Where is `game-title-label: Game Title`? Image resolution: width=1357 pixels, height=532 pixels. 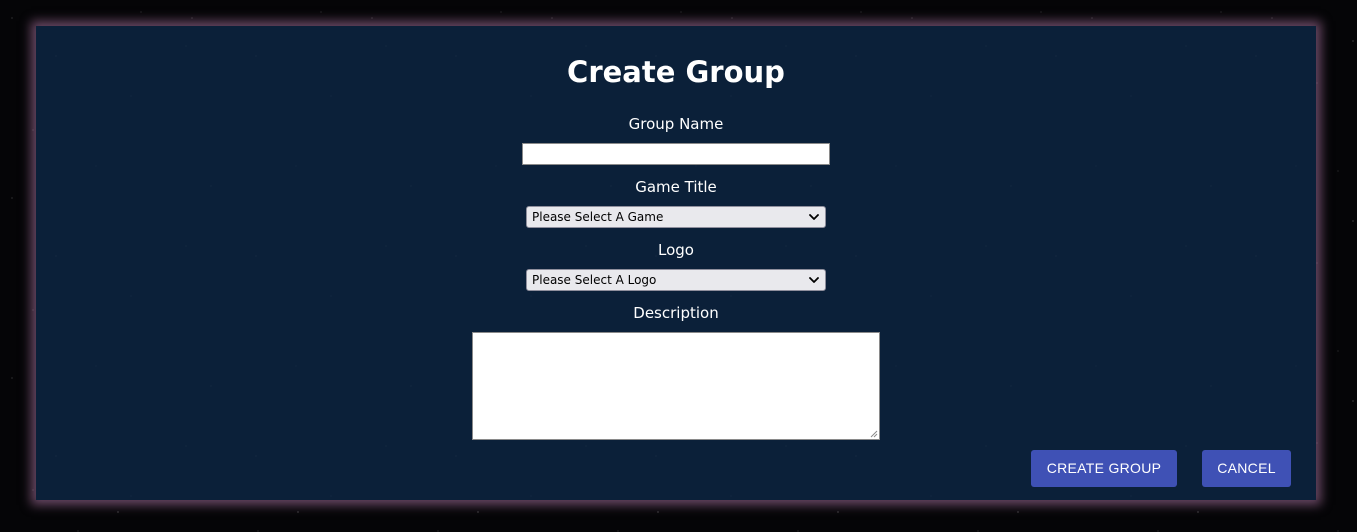
game-title-label: Game Title is located at coordinates (676, 187).